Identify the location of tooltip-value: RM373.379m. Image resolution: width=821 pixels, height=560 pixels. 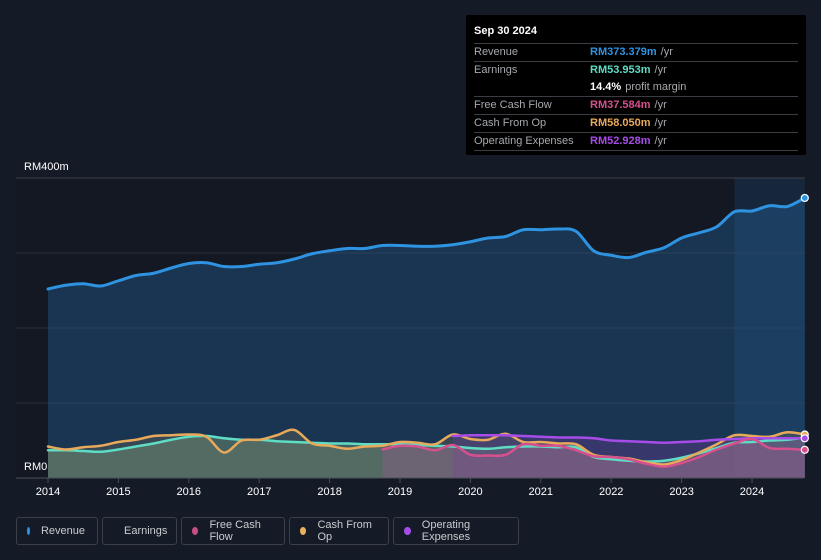
(623, 52).